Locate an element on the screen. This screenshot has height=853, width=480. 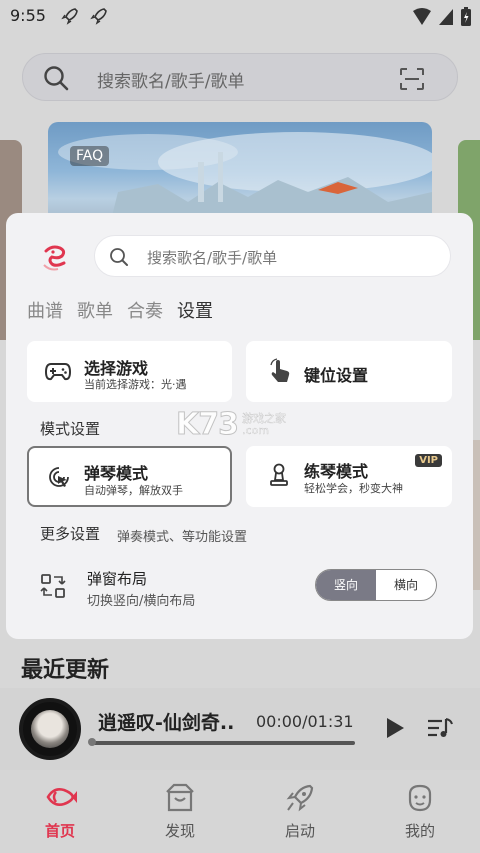
status-time: 9:55 is located at coordinates (28, 15).